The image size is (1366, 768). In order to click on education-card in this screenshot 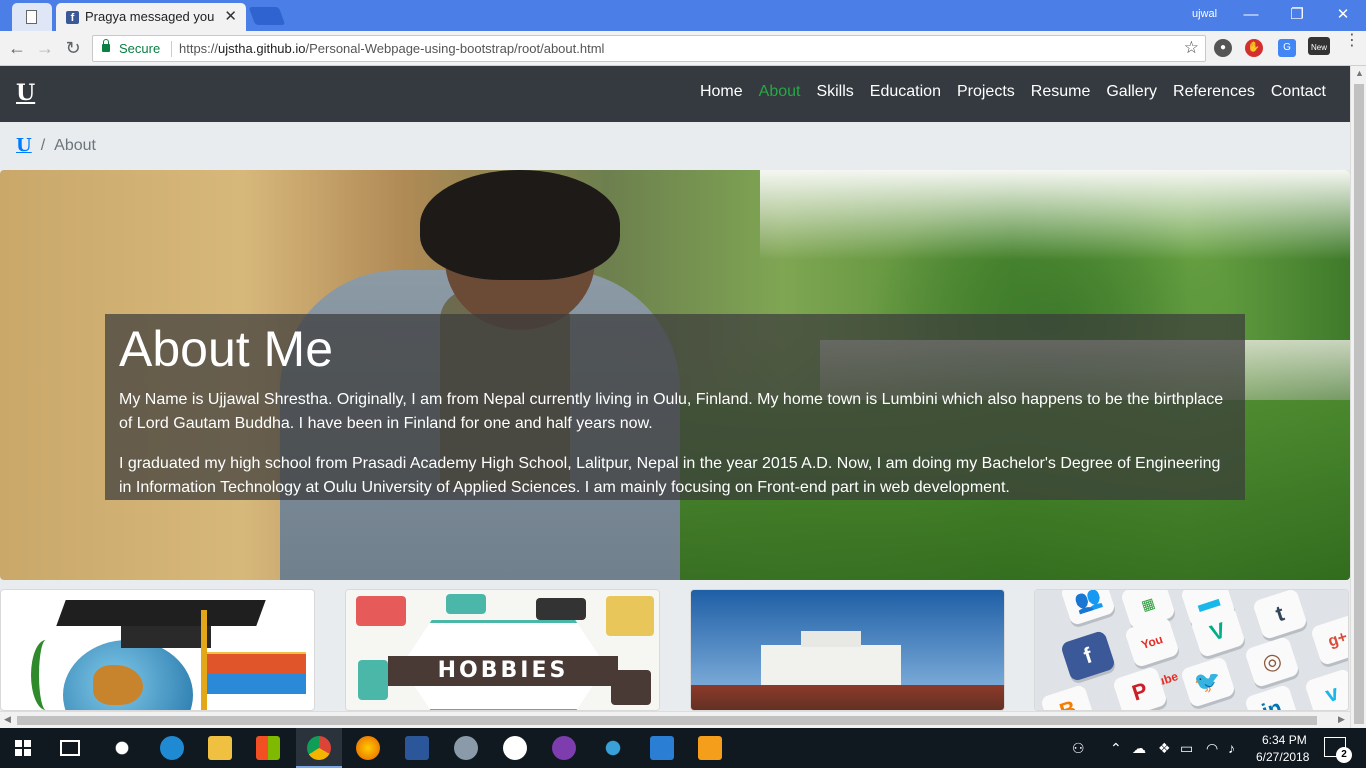, I will do `click(157, 650)`.